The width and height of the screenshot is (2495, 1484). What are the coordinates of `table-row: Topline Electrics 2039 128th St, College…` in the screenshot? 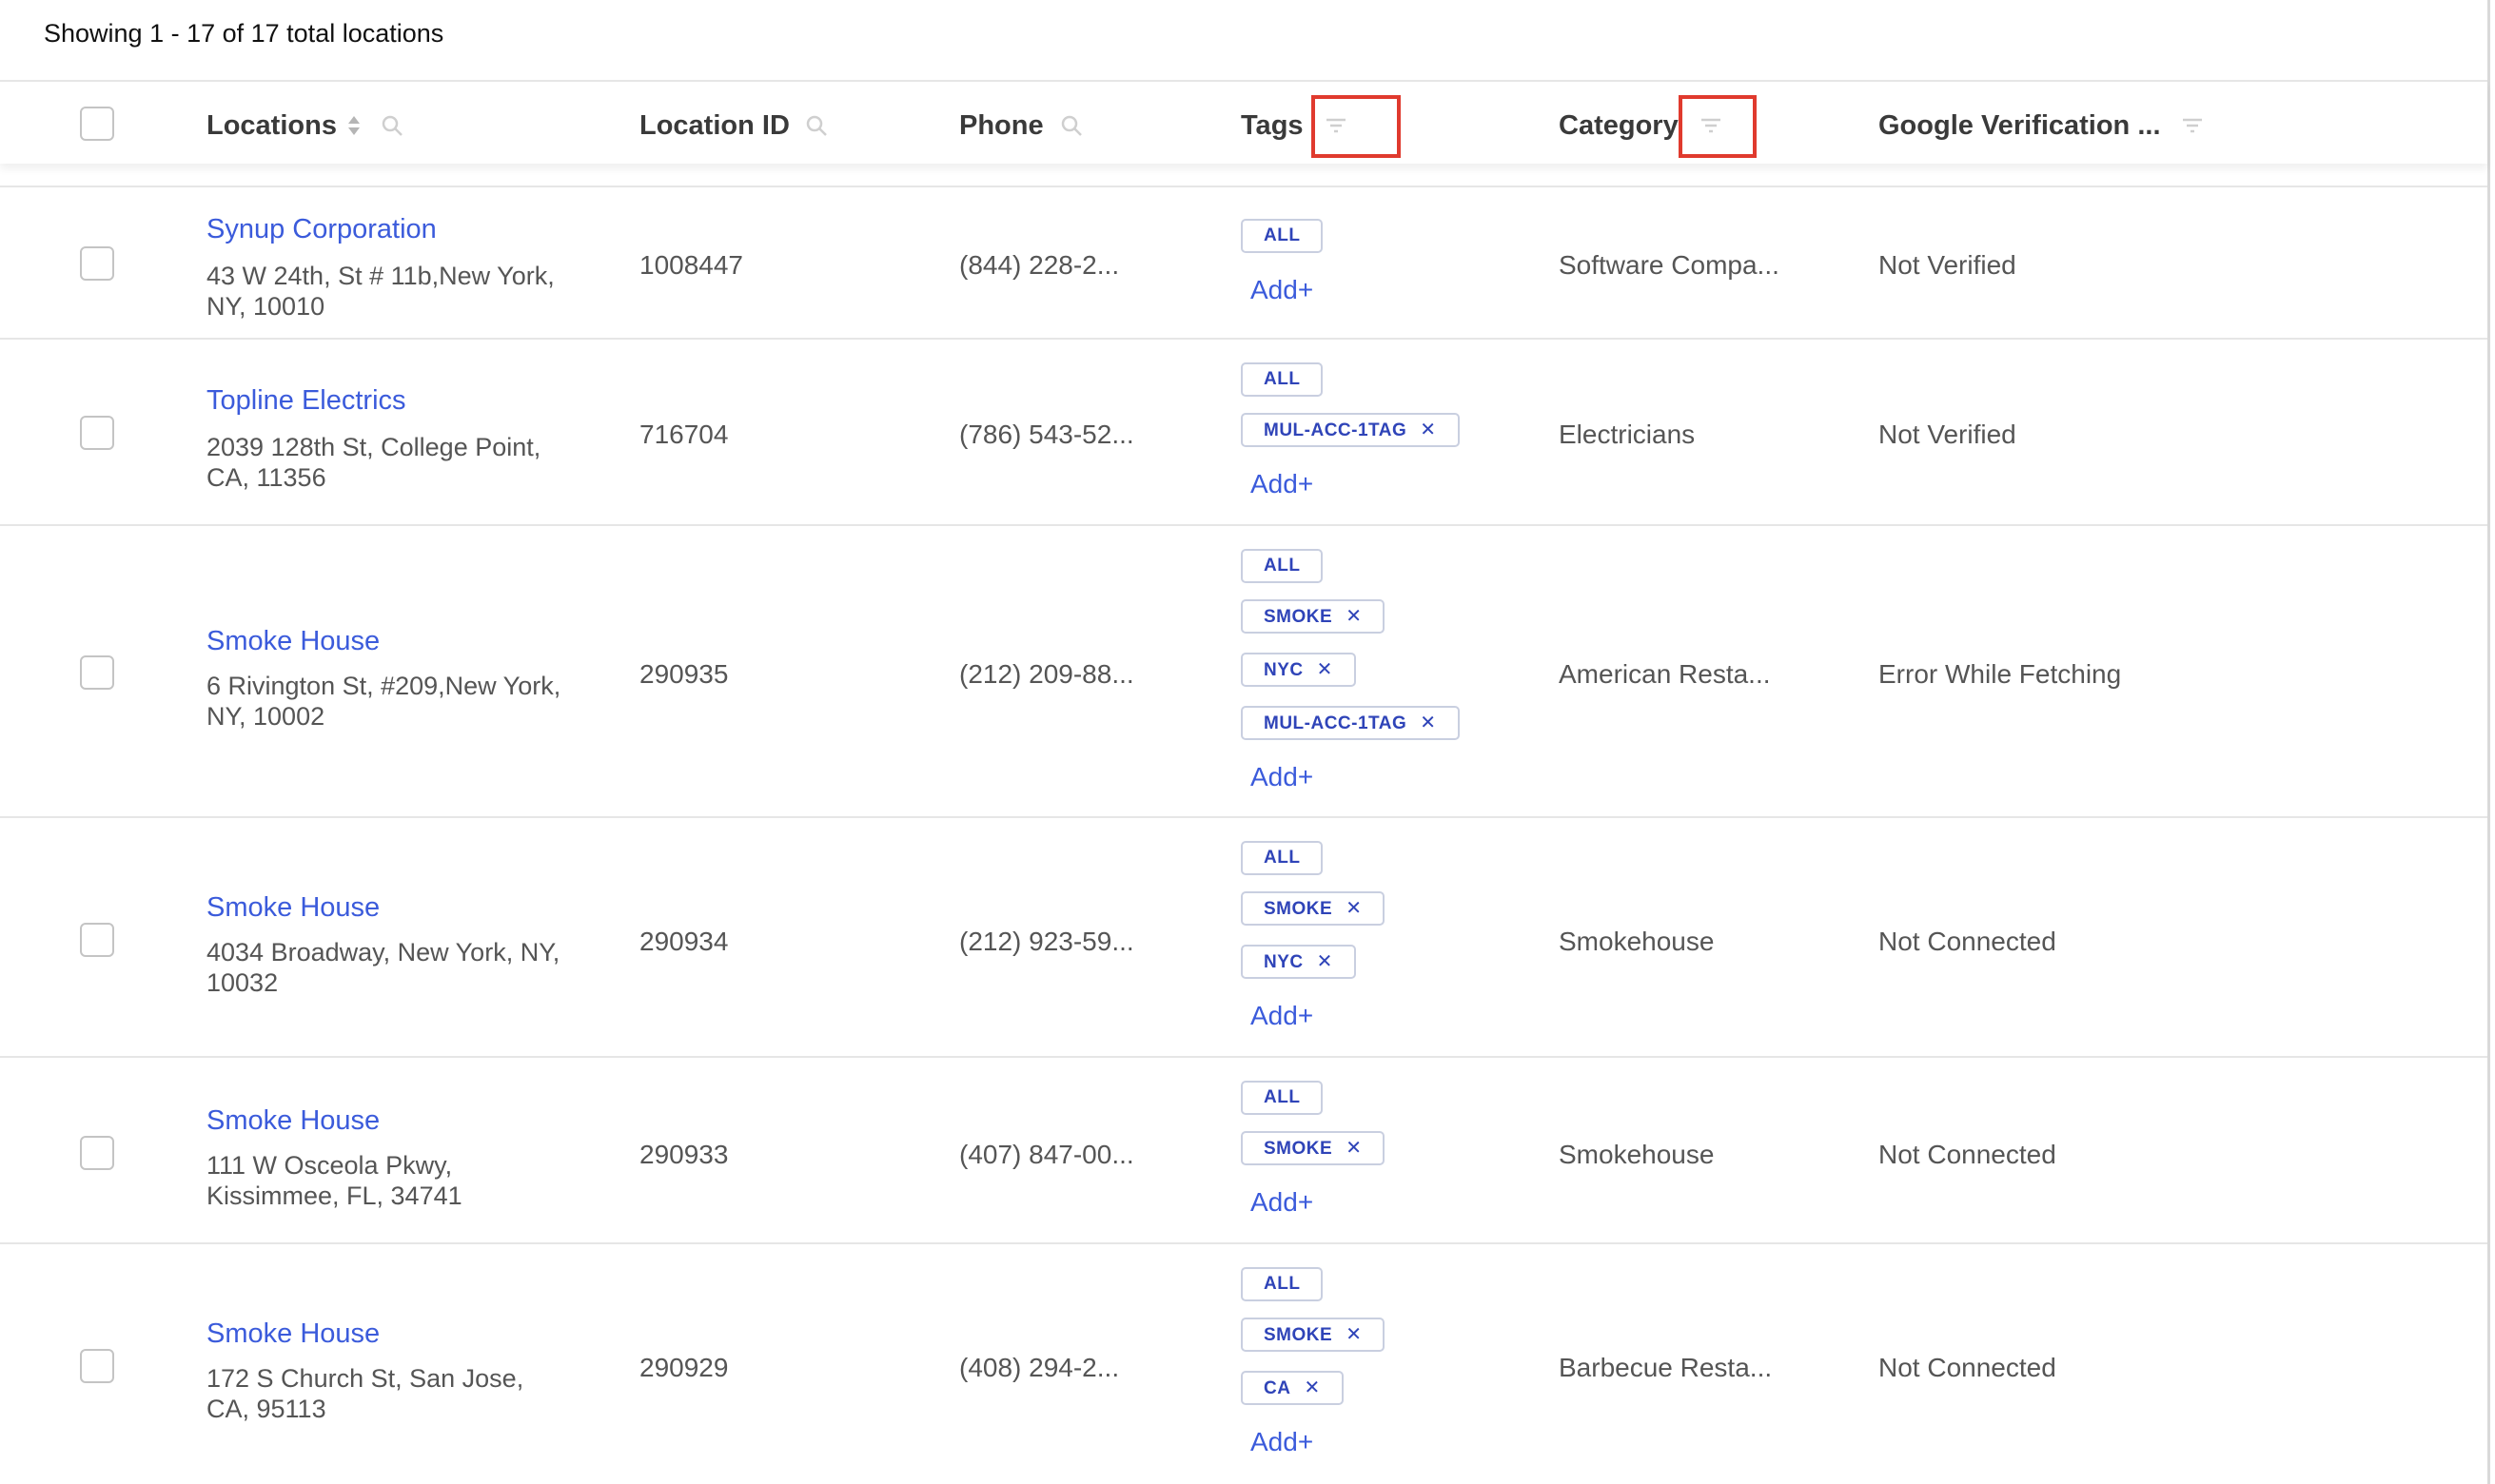 It's located at (1243, 433).